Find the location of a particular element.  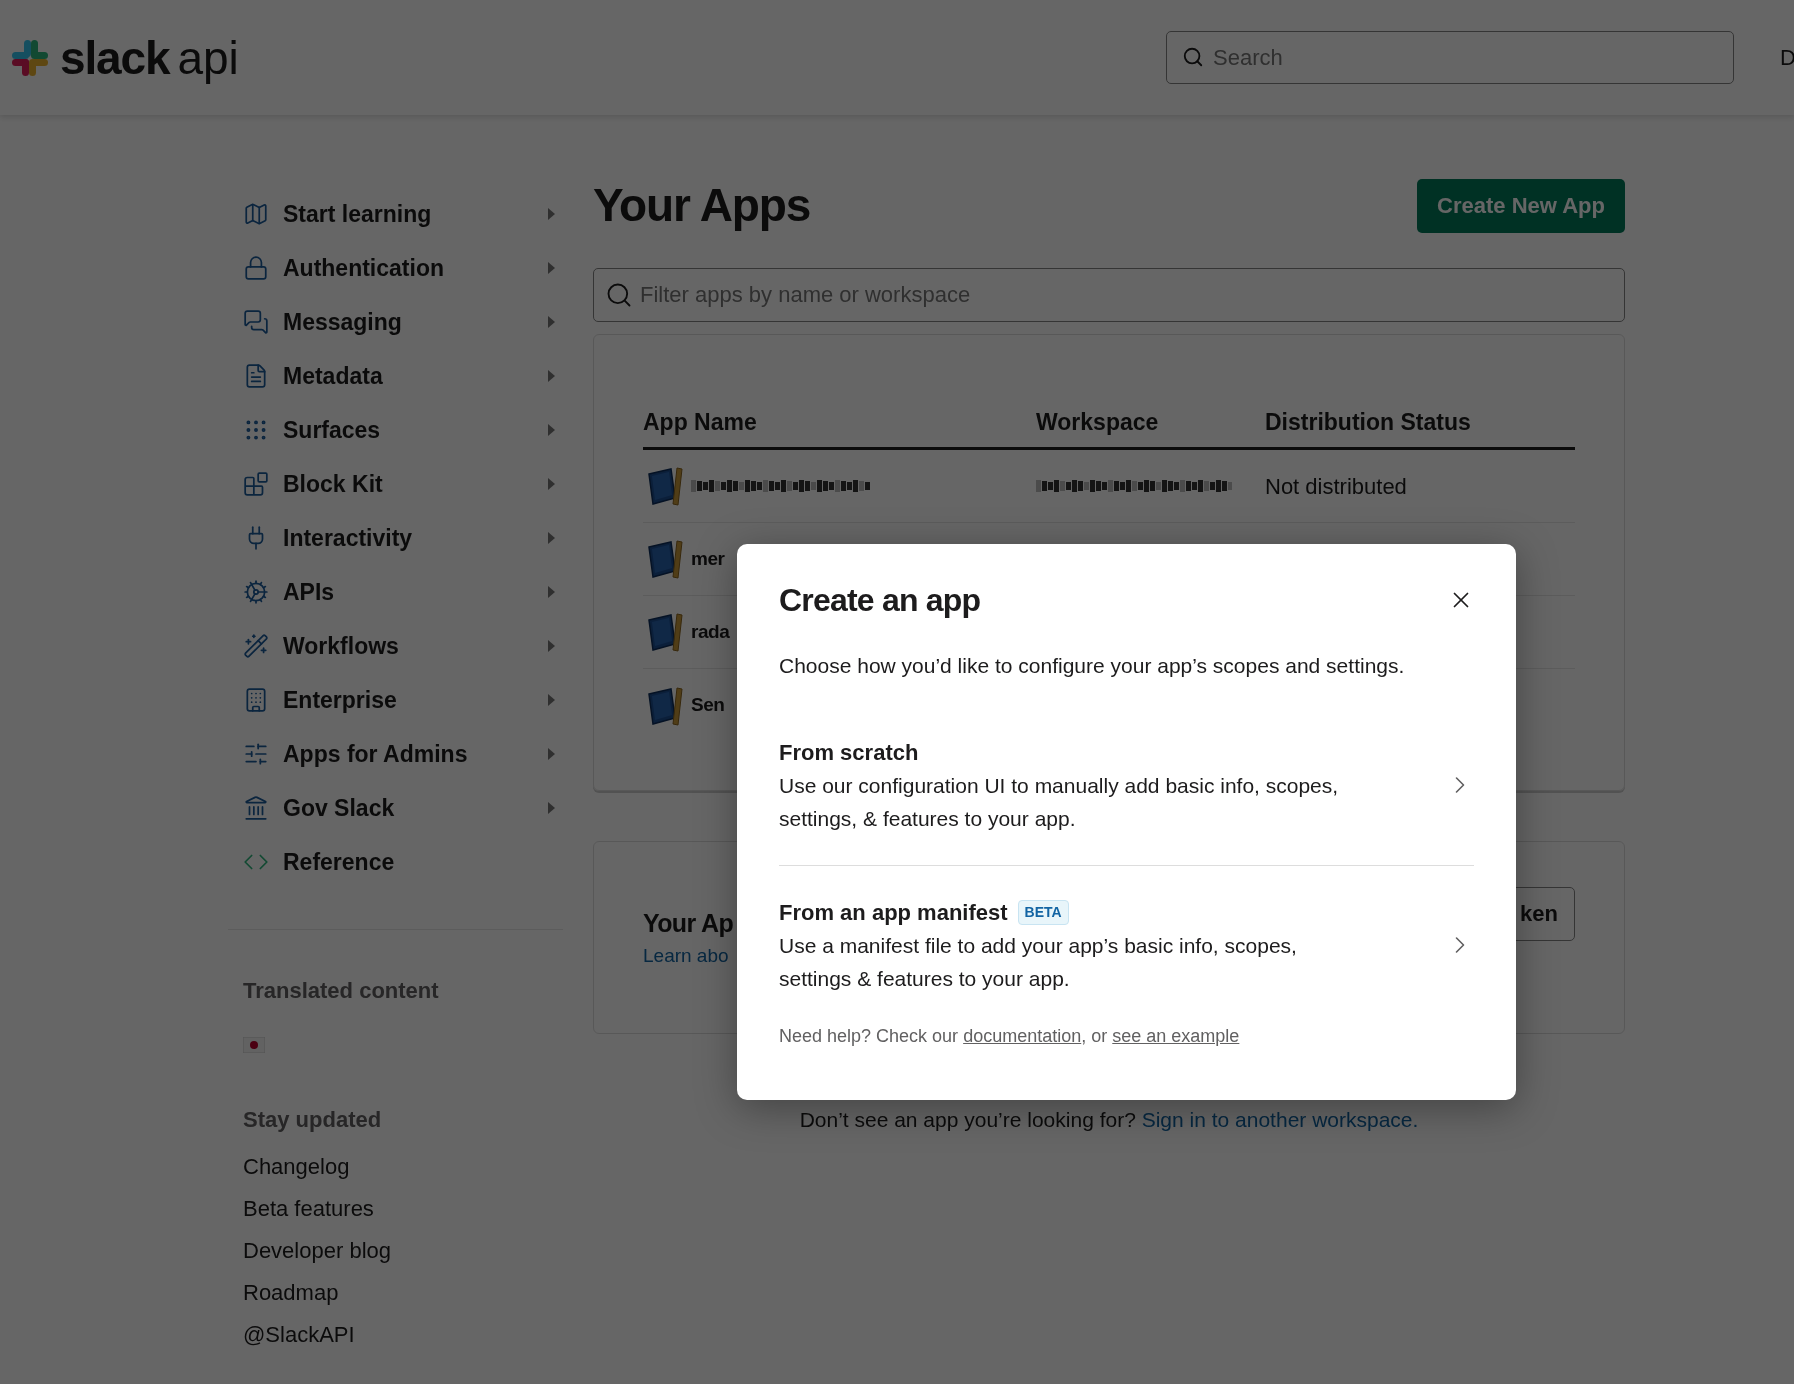

footer-link: Changelog is located at coordinates (296, 1167).